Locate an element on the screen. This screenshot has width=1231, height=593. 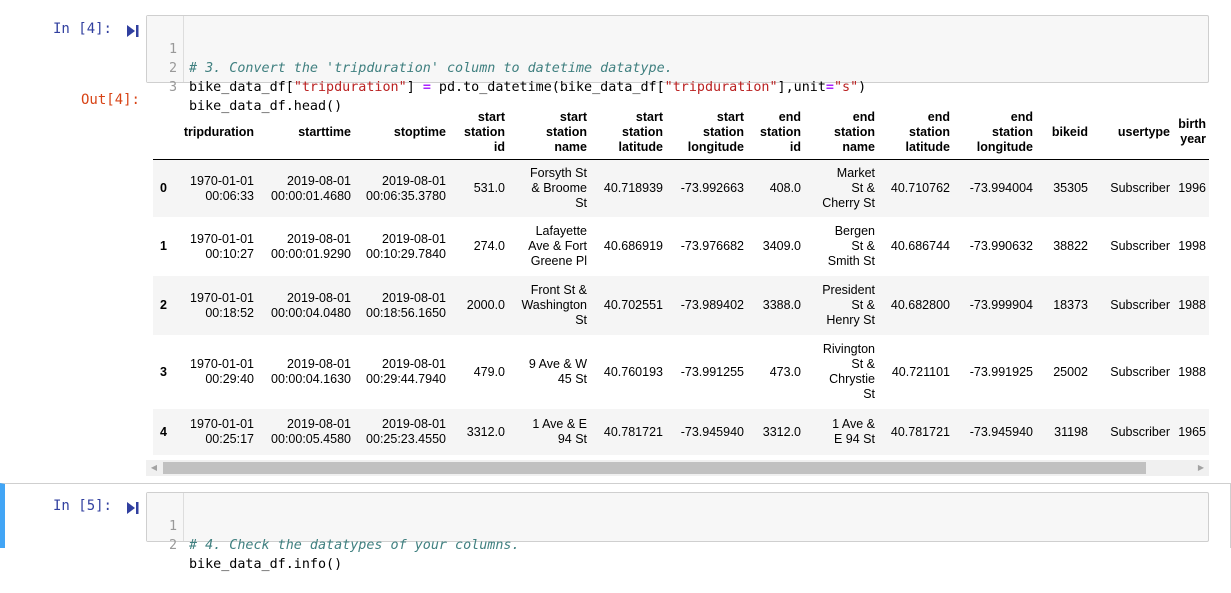
scroll-left-icon: ◀ is located at coordinates (154, 468).